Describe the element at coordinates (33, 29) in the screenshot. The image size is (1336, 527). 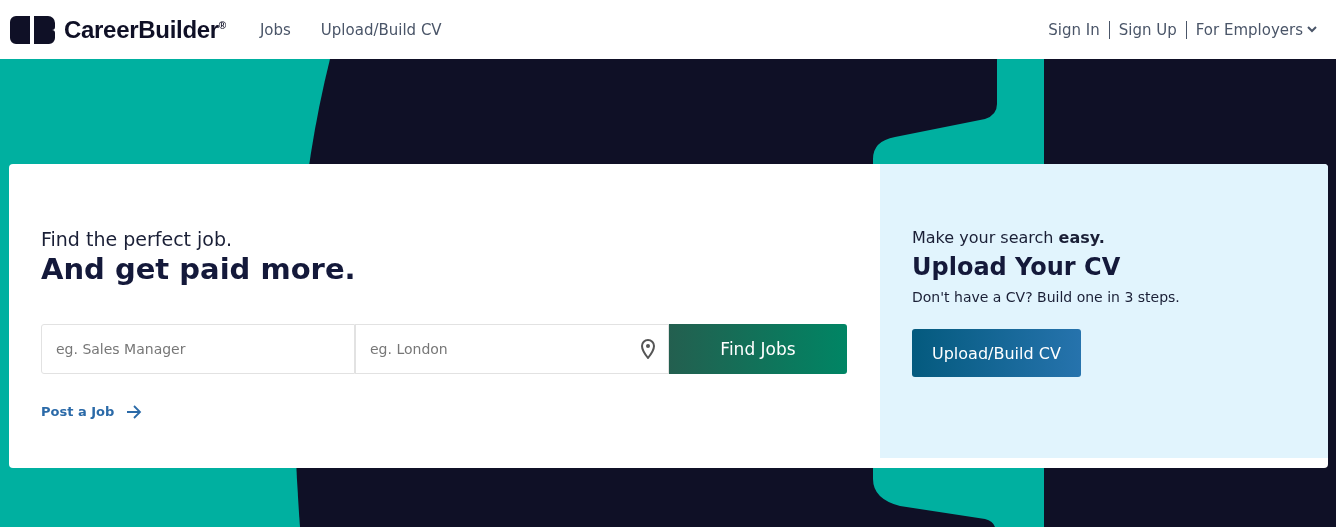
I see `logo-icon` at that location.